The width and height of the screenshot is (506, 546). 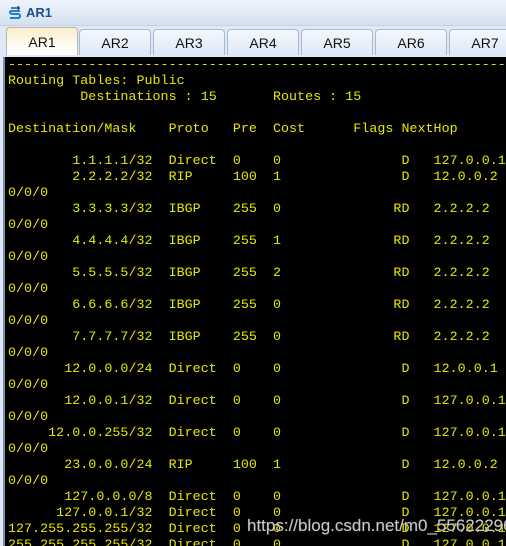 I want to click on route-row: 1.1.1.1/32 Direct 0 0 D 127.0.0.1, so click(x=257, y=160).